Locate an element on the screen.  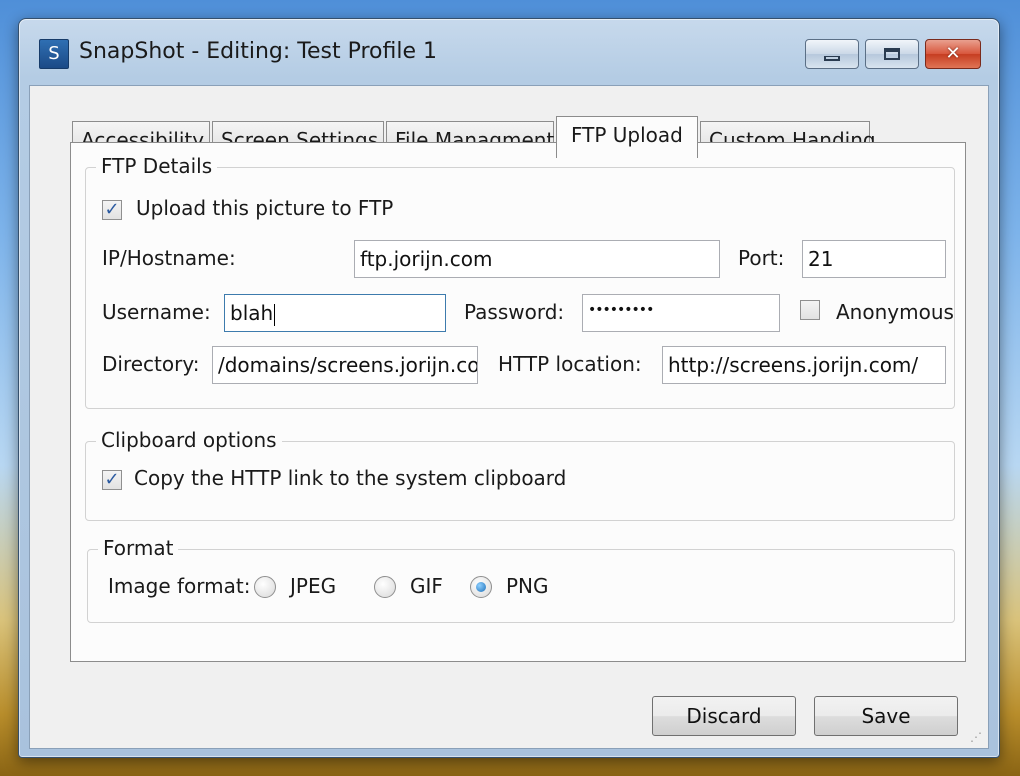
maximize-button is located at coordinates (892, 54).